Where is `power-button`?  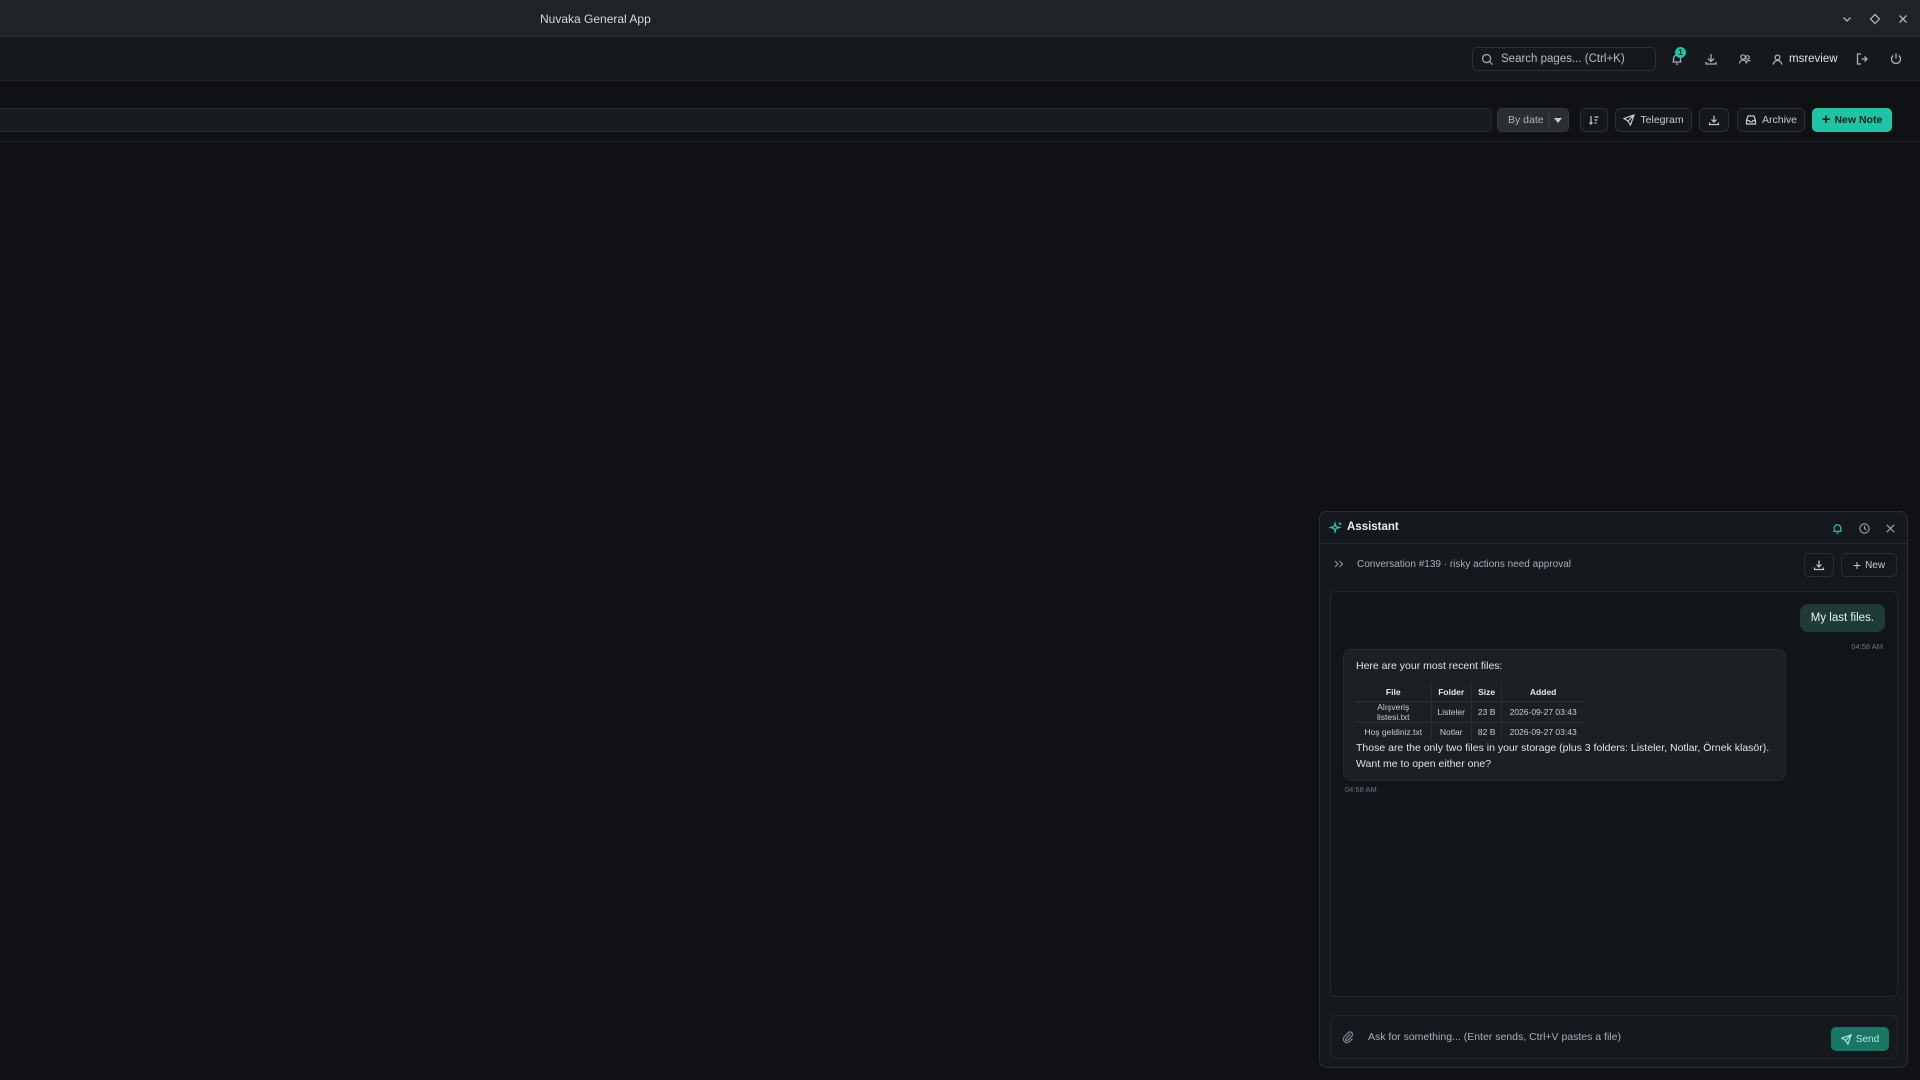
power-button is located at coordinates (1896, 59).